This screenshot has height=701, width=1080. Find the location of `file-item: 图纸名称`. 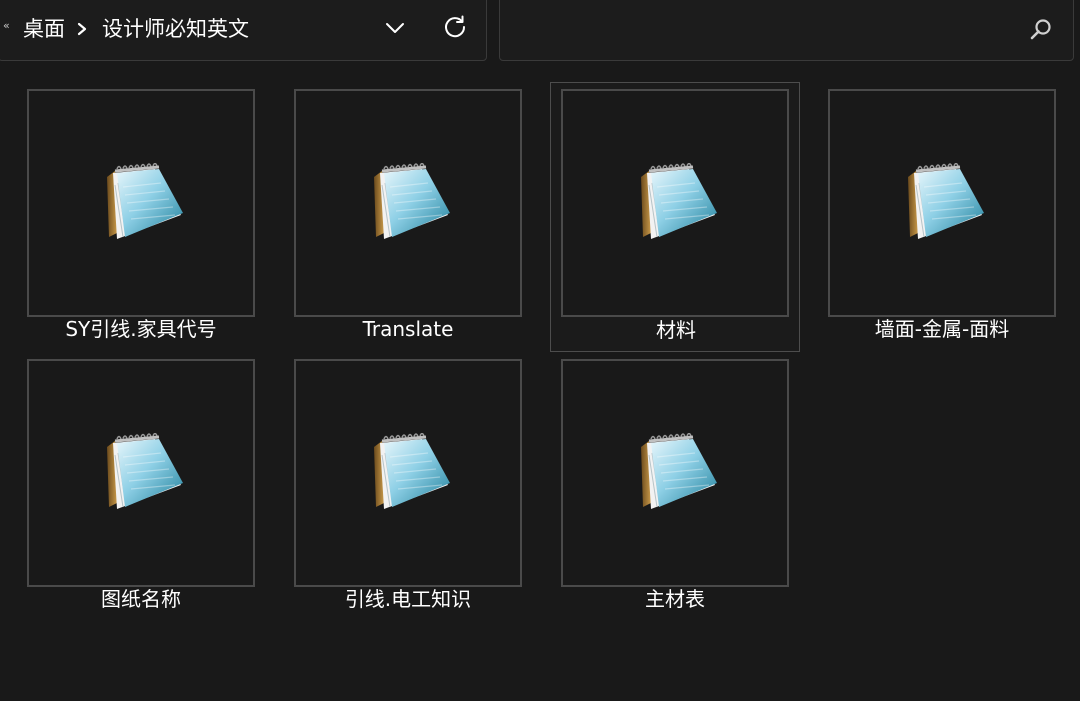

file-item: 图纸名称 is located at coordinates (150, 490).